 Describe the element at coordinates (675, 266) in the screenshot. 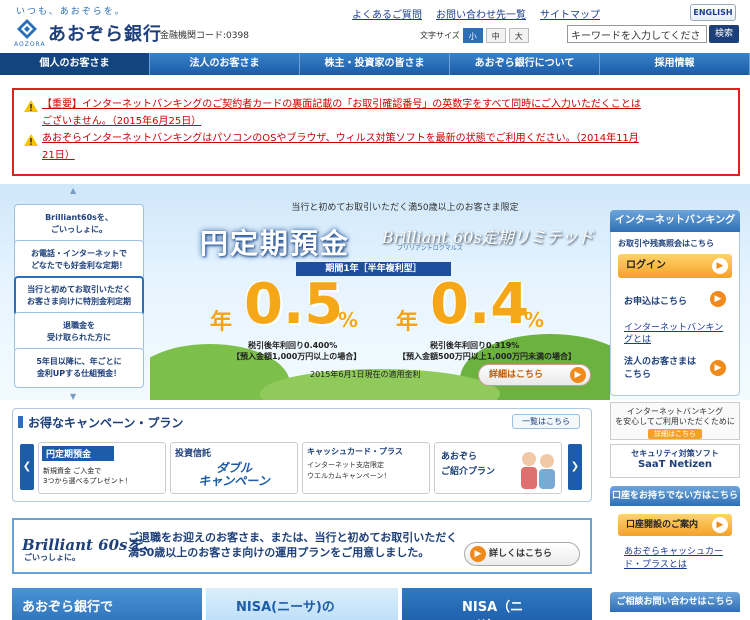

I see `login-button: ログイン ▶` at that location.